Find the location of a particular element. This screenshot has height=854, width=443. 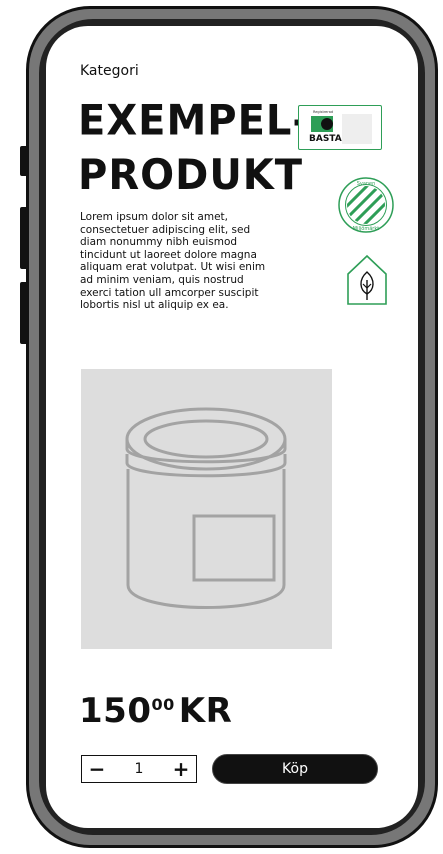

quantity-value: 1 is located at coordinates (139, 769).